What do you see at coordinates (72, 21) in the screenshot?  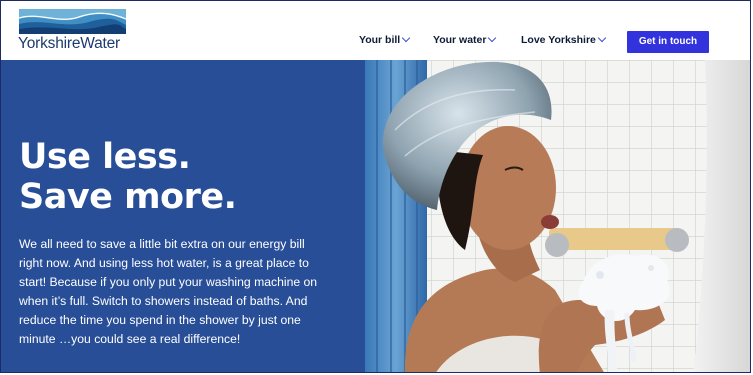 I see `logo-mark` at bounding box center [72, 21].